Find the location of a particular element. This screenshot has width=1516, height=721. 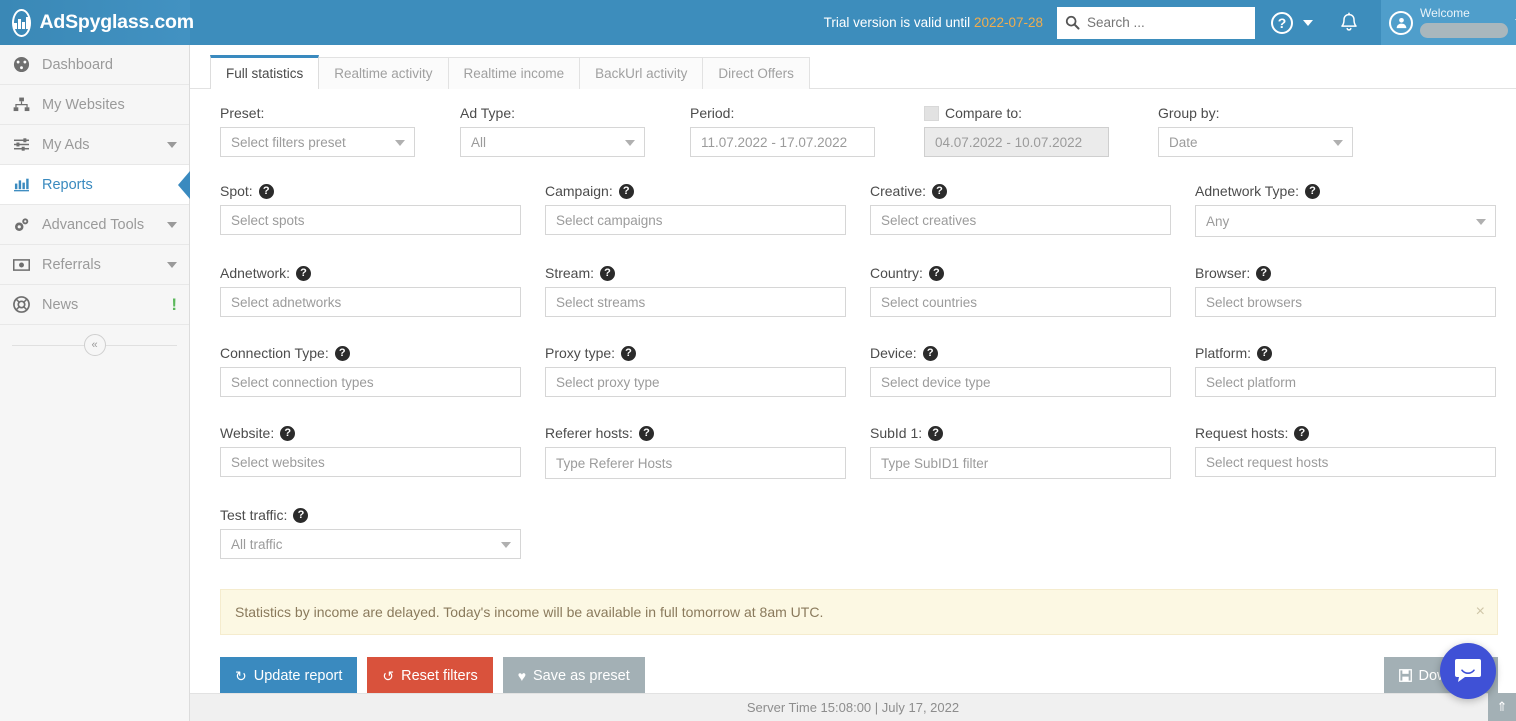

search-input is located at coordinates (1167, 22).